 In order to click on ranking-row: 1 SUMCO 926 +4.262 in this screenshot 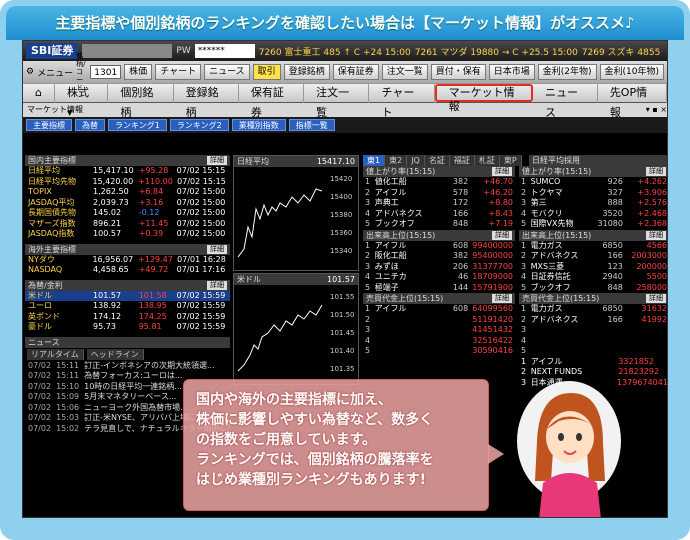, I will do `click(593, 182)`.